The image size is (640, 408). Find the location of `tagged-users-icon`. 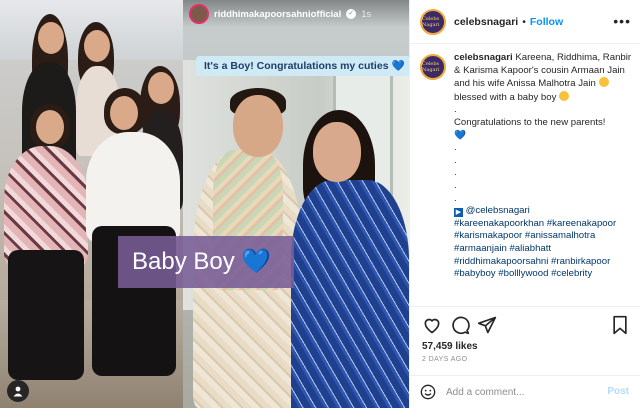

tagged-users-icon is located at coordinates (18, 391).